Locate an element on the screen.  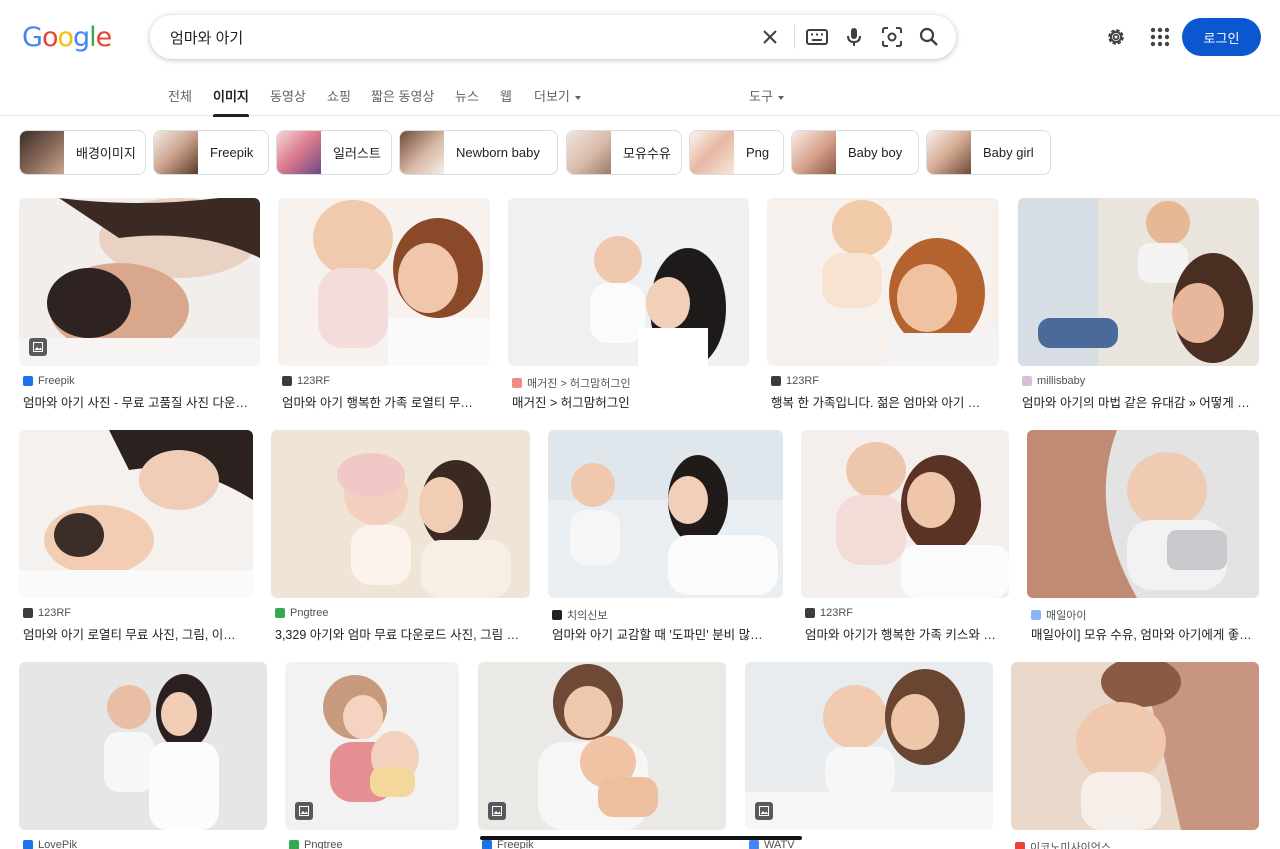
image-type-icon is located at coordinates (38, 347).